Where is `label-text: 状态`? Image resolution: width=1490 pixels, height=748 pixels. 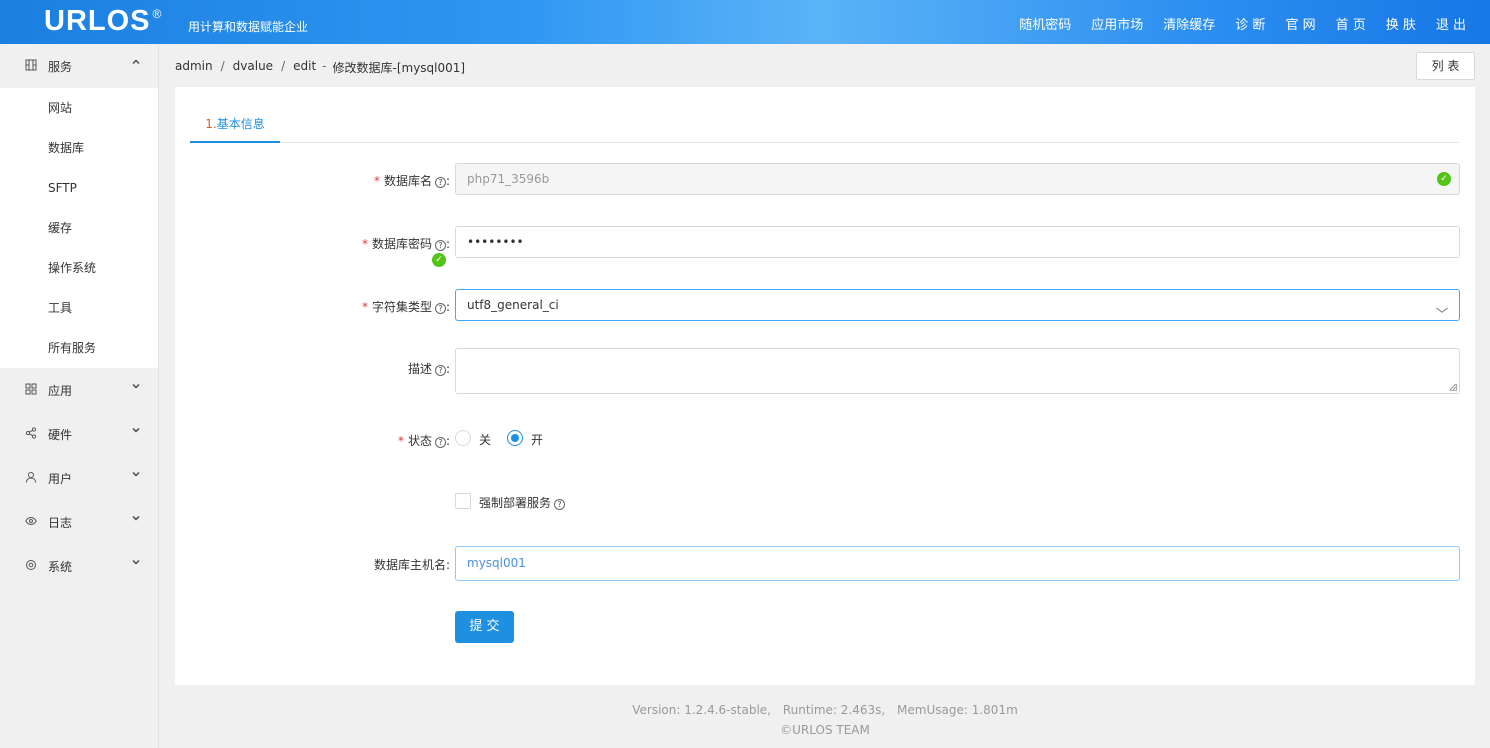 label-text: 状态 is located at coordinates (419, 441).